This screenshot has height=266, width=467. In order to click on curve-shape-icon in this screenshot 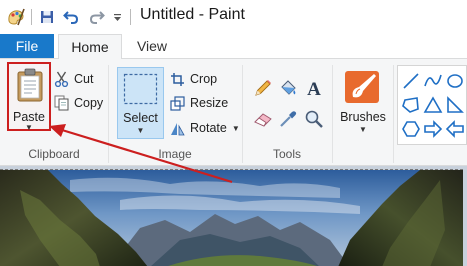, I will do `click(433, 81)`.